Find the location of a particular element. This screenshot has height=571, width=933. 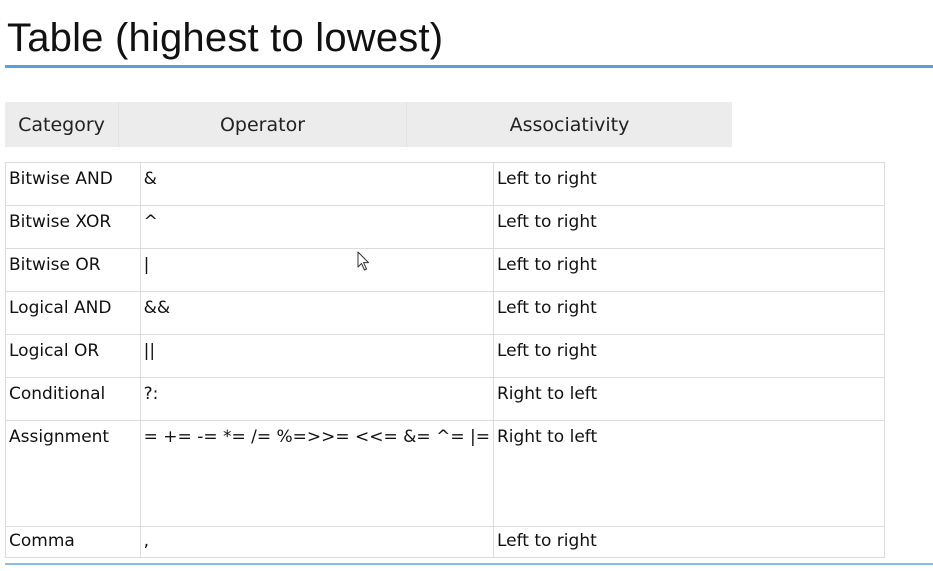

page-title: Table (highest to lowest) is located at coordinates (225, 38).